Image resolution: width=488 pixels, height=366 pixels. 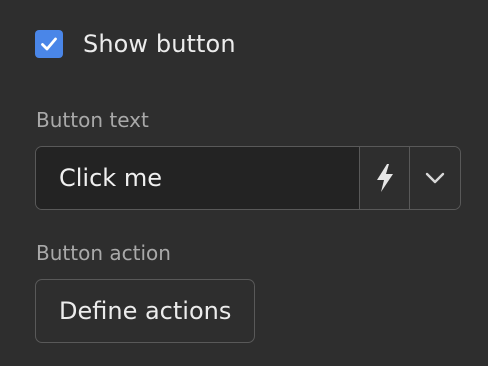 I want to click on button-text-dropdown, so click(x=434, y=178).